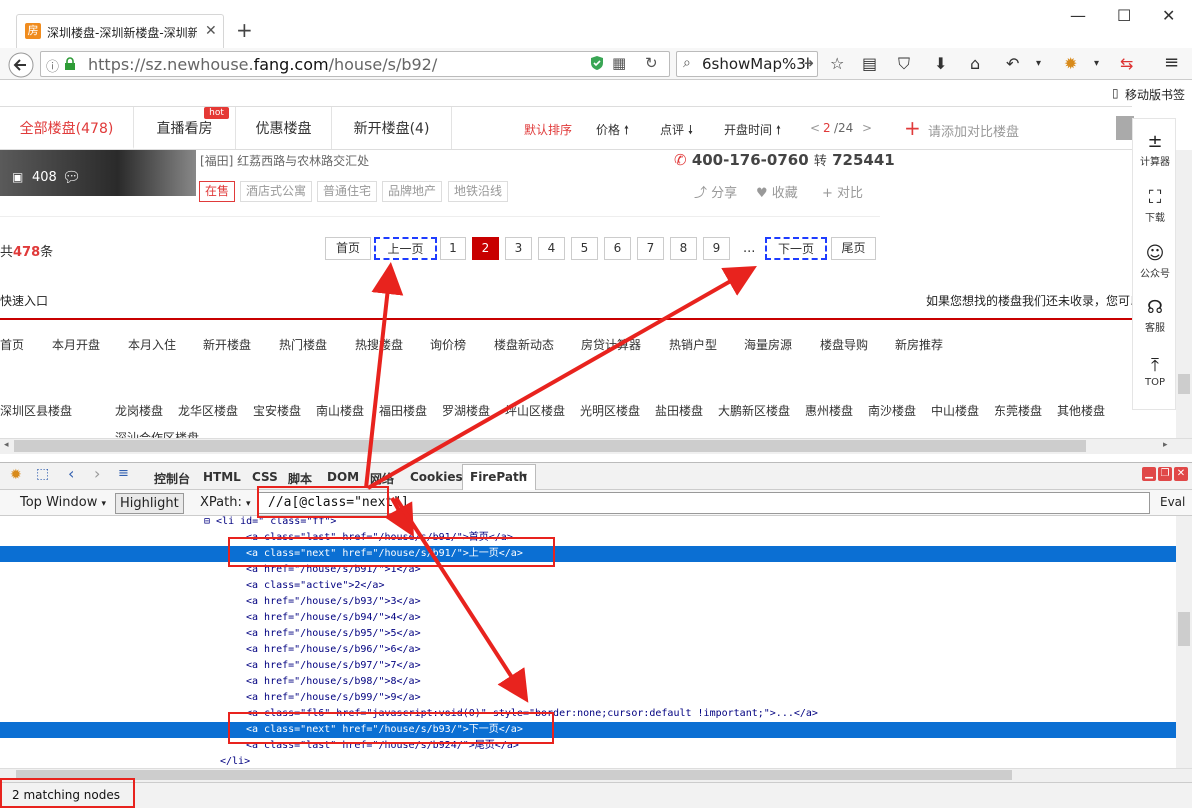 Image resolution: width=1192 pixels, height=808 pixels. Describe the element at coordinates (152, 344) in the screenshot. I see `quick-link: 本月入住` at that location.